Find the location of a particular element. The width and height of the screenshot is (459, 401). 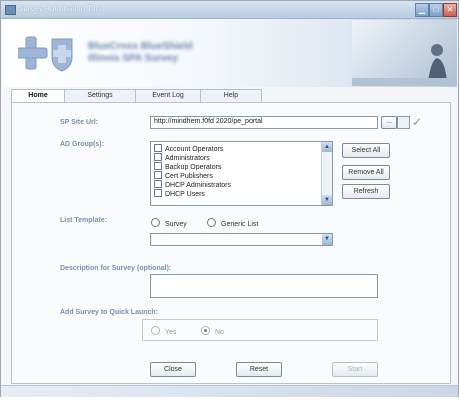

sp-site-label: SP Site Url: is located at coordinates (79, 122).